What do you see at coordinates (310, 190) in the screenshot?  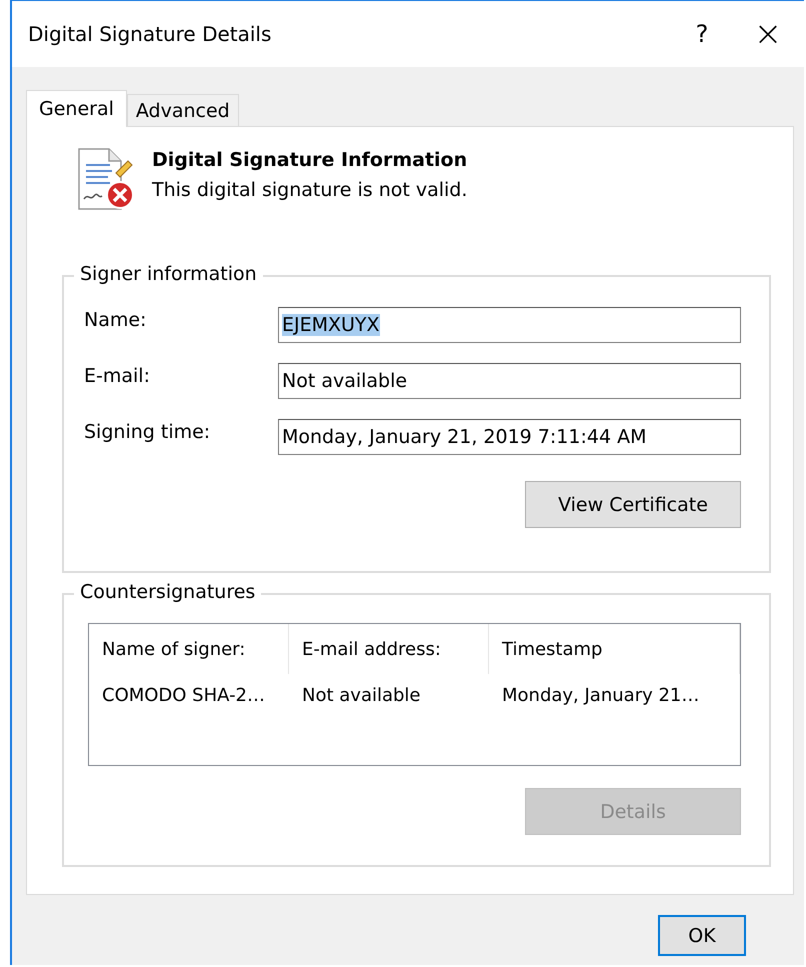 I see `status-text: This digital signature is not valid.` at bounding box center [310, 190].